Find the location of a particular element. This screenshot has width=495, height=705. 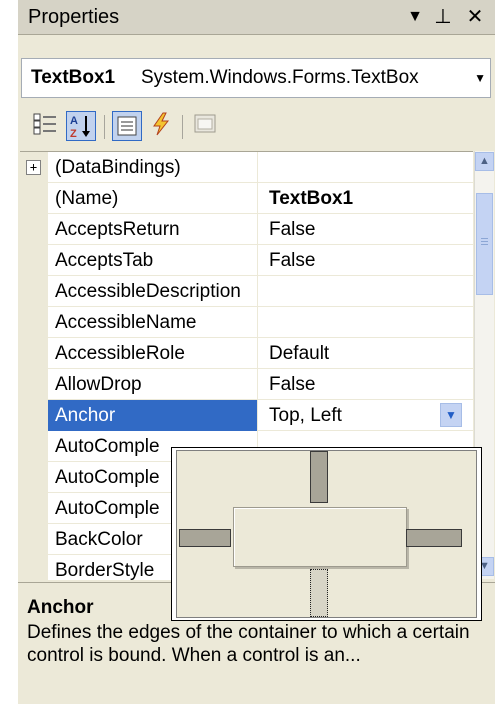

description-title: Anchor is located at coordinates (60, 607).